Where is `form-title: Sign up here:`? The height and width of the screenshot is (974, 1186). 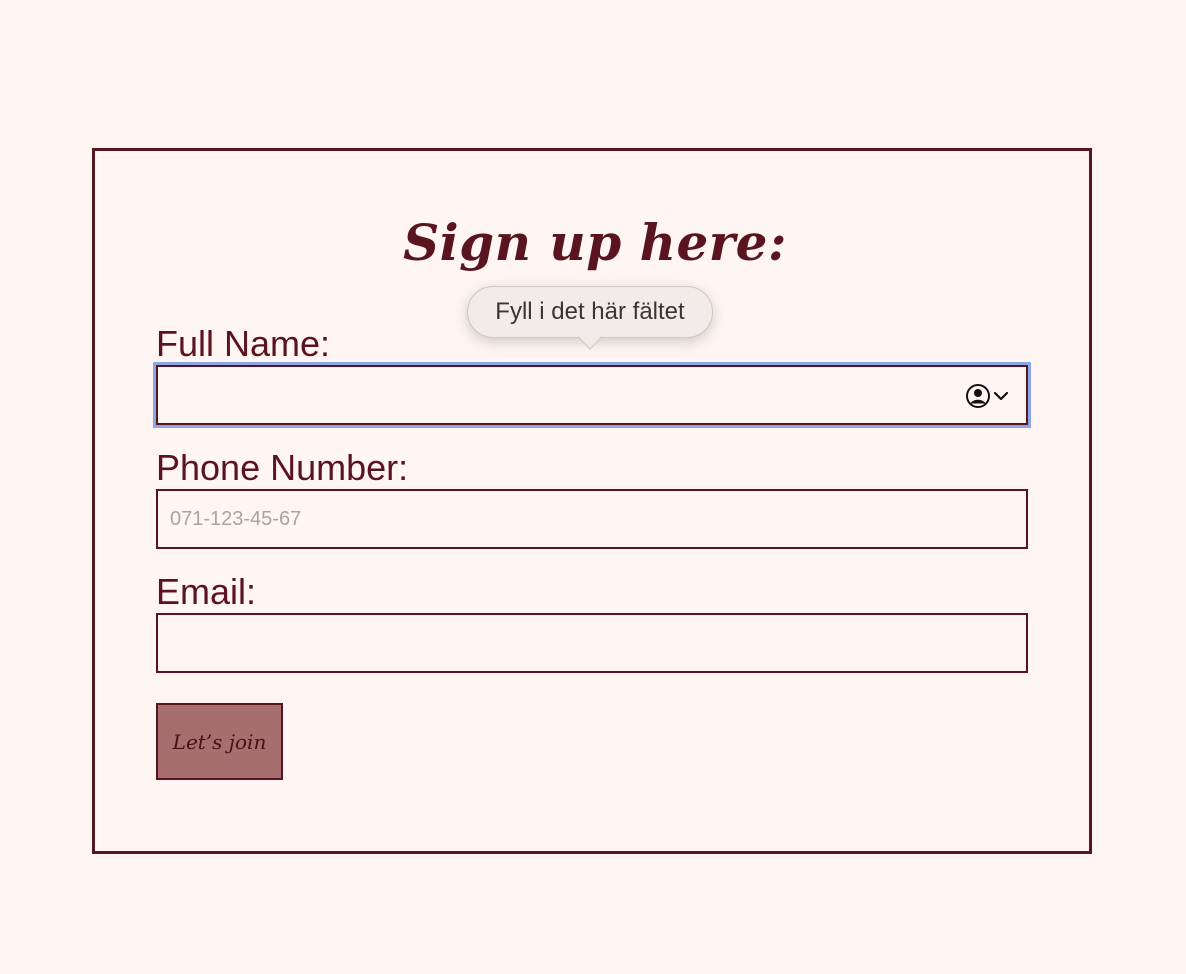 form-title: Sign up here: is located at coordinates (595, 242).